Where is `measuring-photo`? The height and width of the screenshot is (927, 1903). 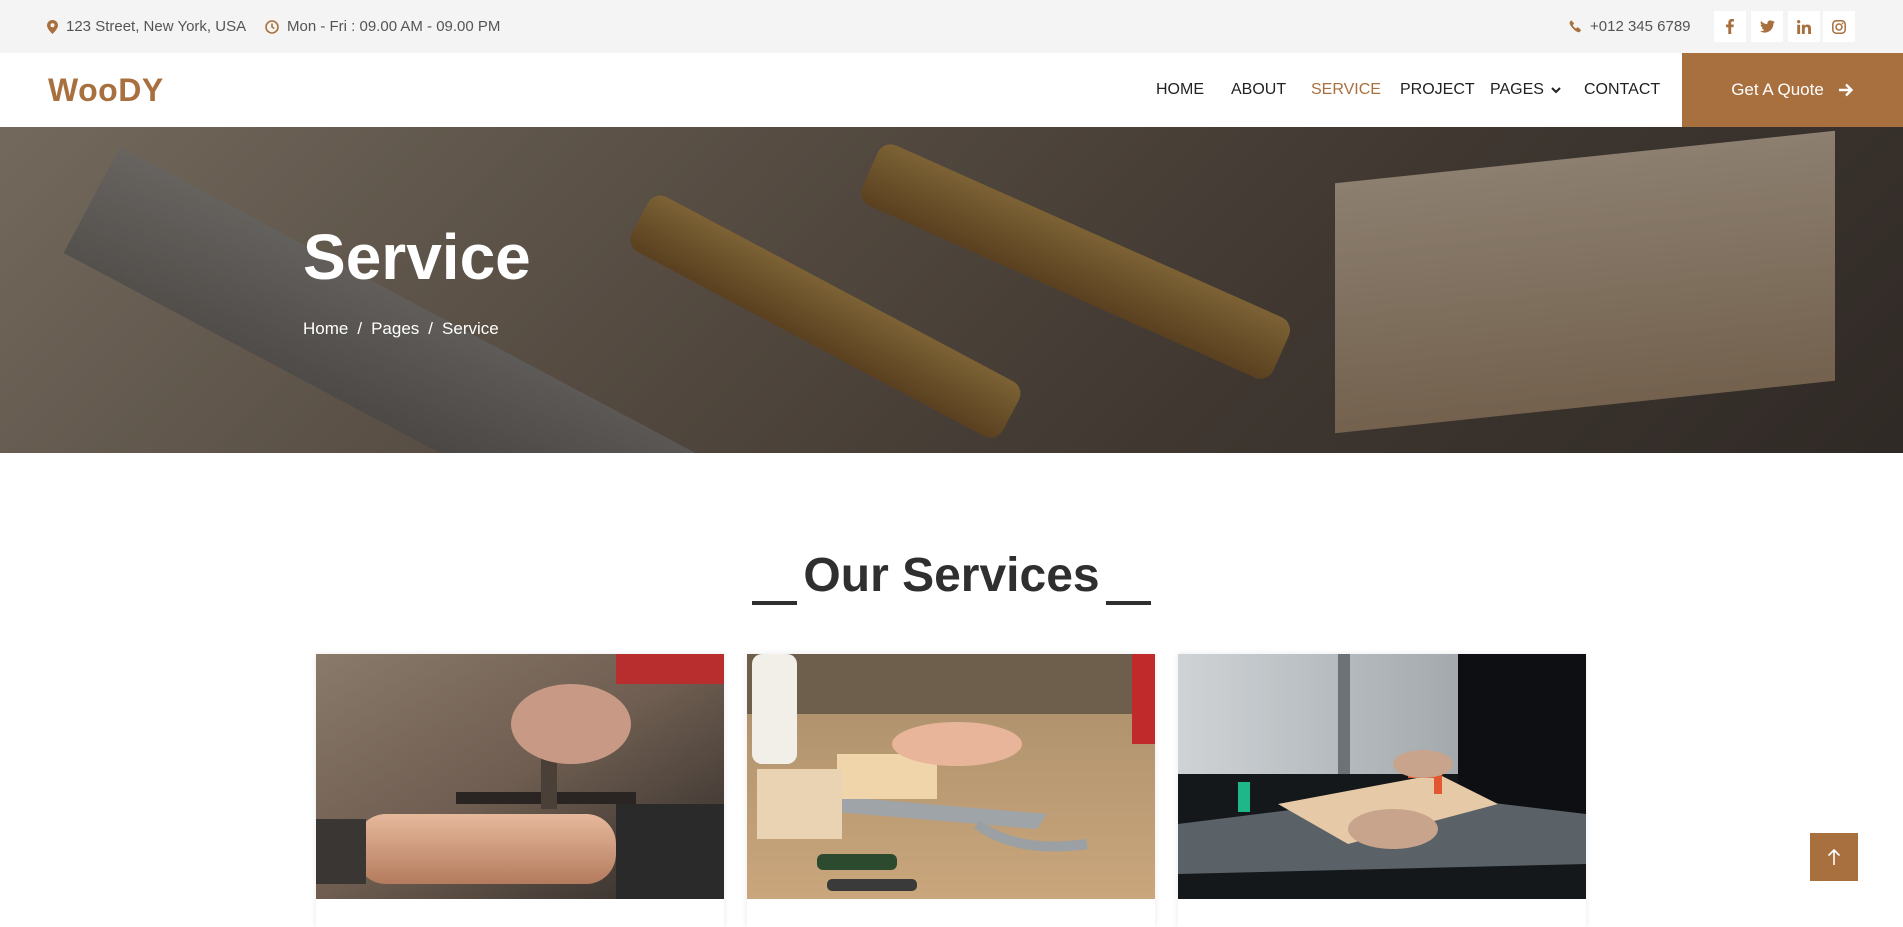
measuring-photo is located at coordinates (951, 776).